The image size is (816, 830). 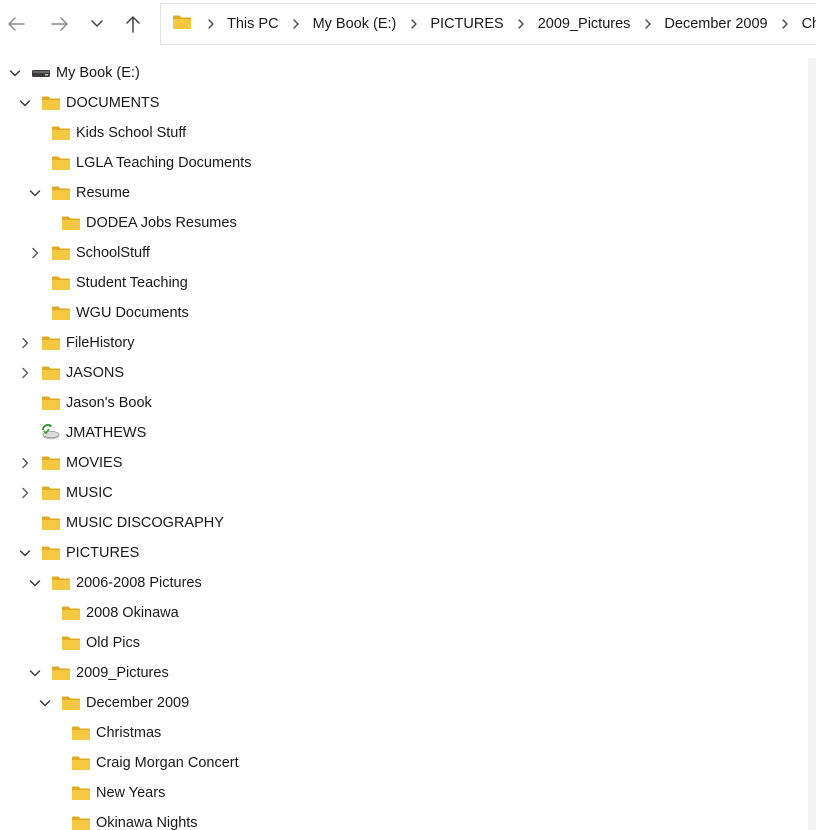 What do you see at coordinates (404, 313) in the screenshot?
I see `tree-item: WGU Documents` at bounding box center [404, 313].